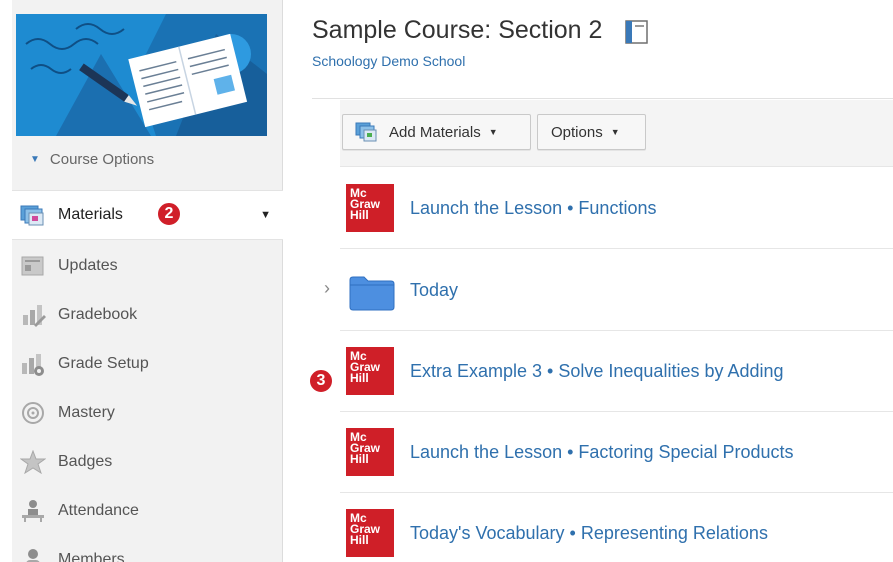  I want to click on add-materials-icon, so click(366, 132).